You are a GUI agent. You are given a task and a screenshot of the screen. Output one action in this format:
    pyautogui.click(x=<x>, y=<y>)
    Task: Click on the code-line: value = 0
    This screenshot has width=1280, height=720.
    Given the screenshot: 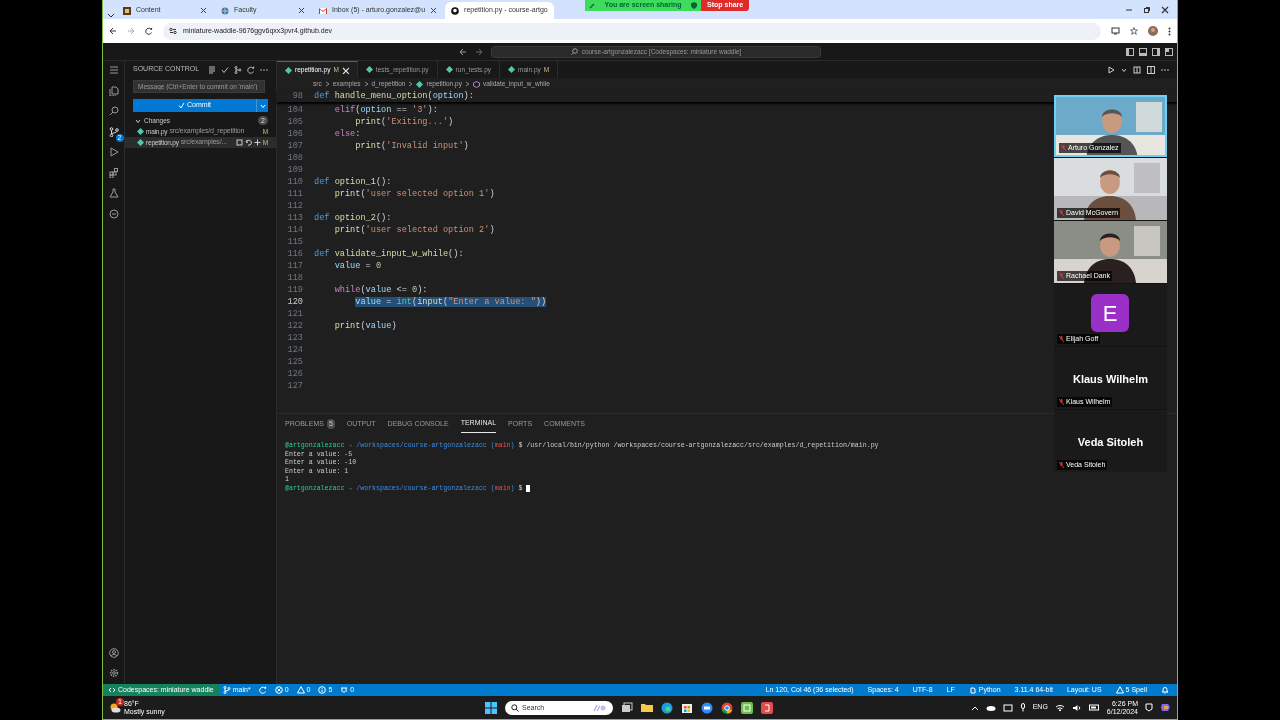 What is the action you would take?
    pyautogui.click(x=357, y=266)
    